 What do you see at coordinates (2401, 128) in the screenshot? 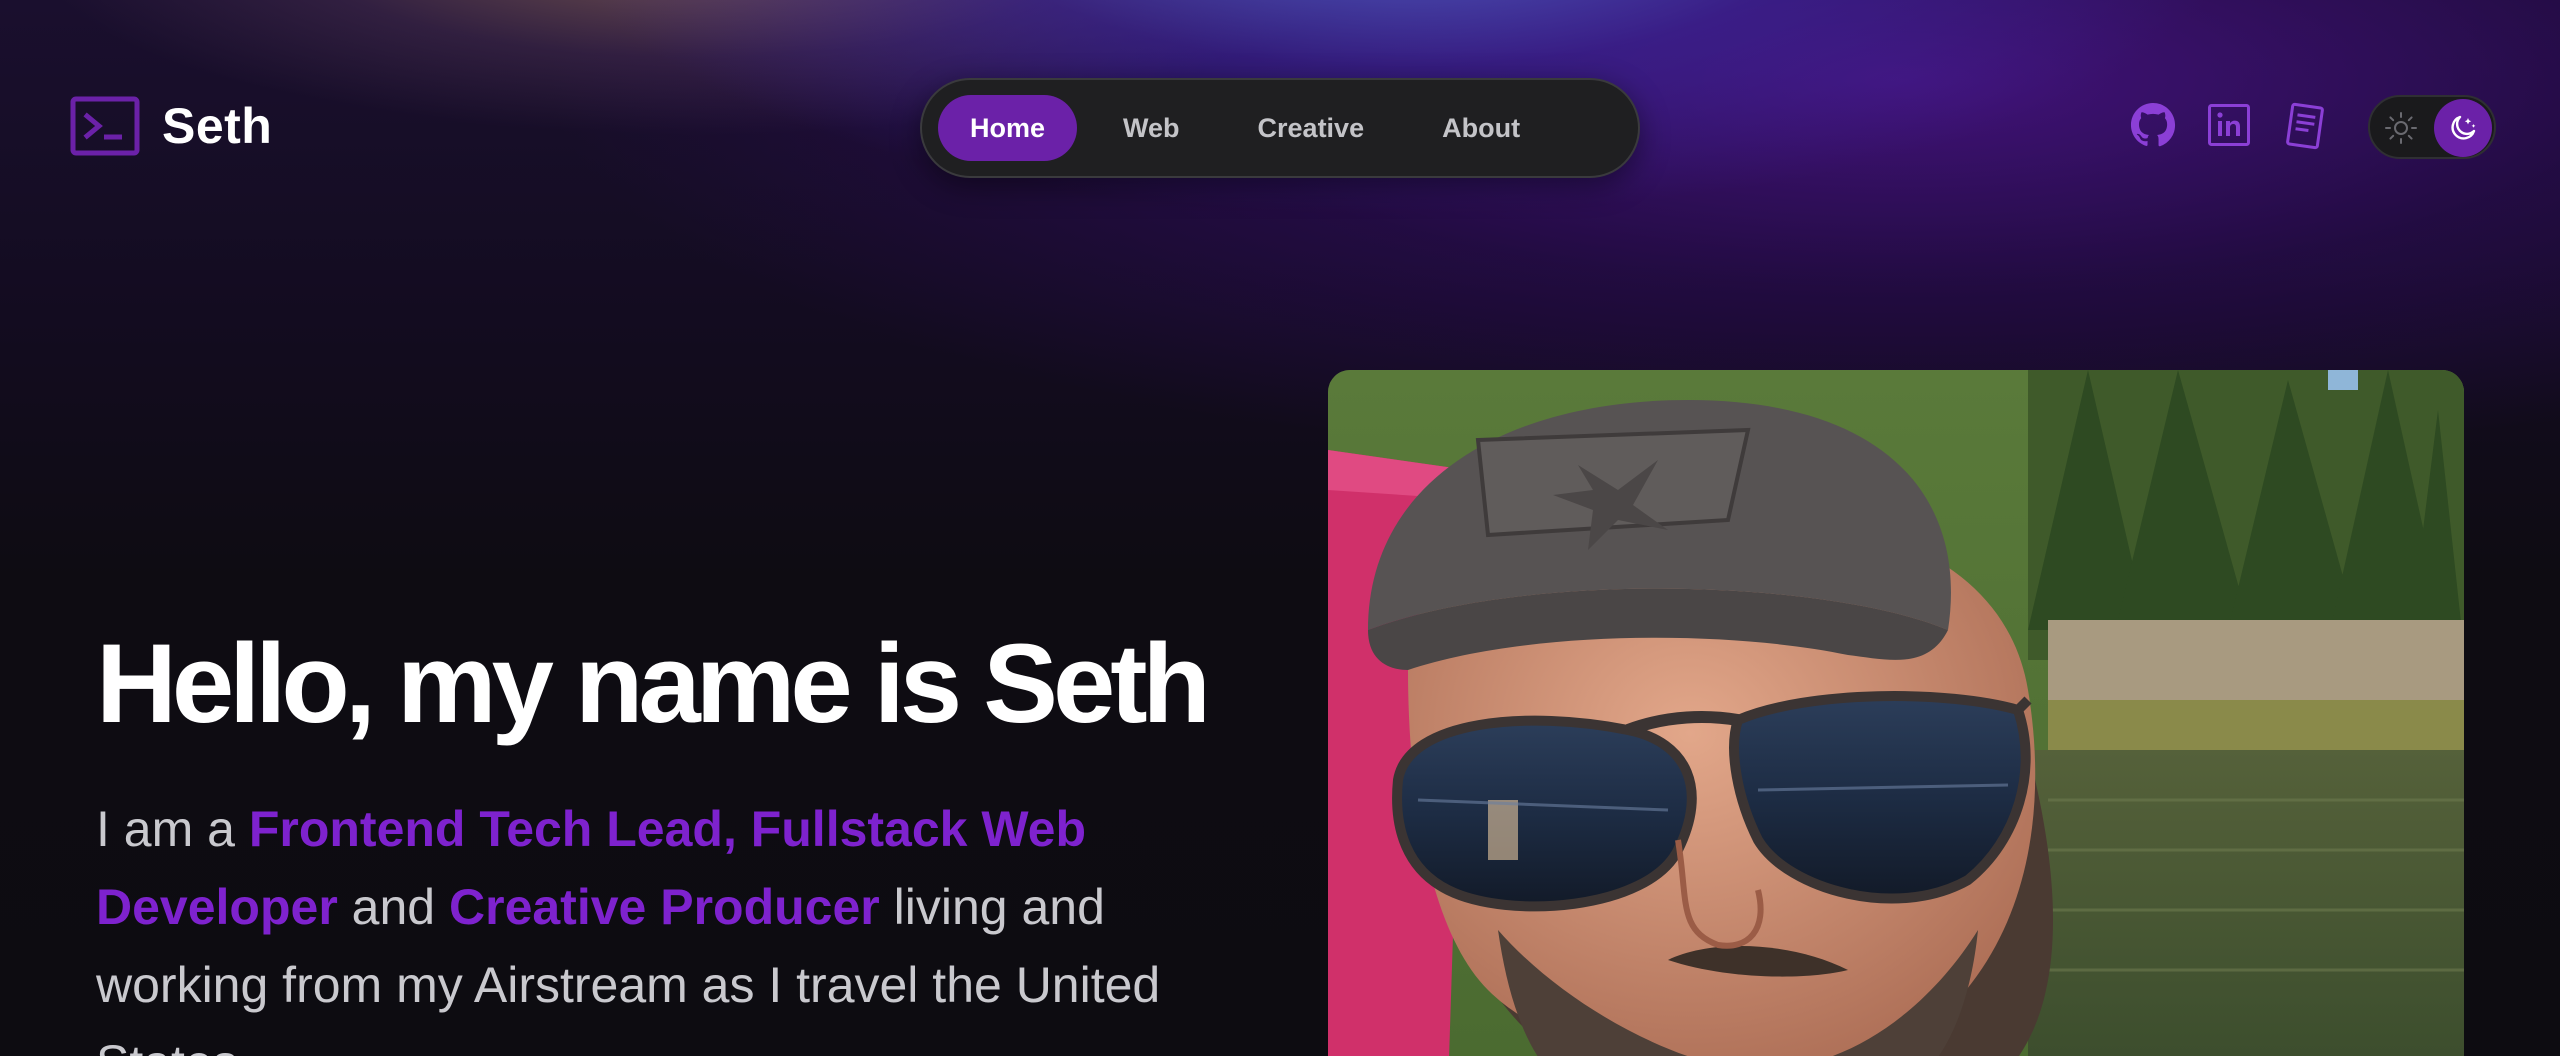
I see `sun-icon` at bounding box center [2401, 128].